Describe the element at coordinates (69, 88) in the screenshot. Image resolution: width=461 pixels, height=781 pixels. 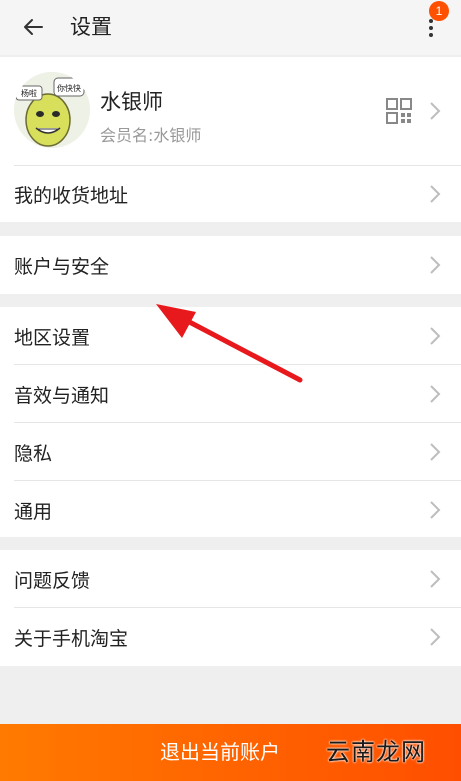
I see `avatar-caption-top: 你快快` at that location.